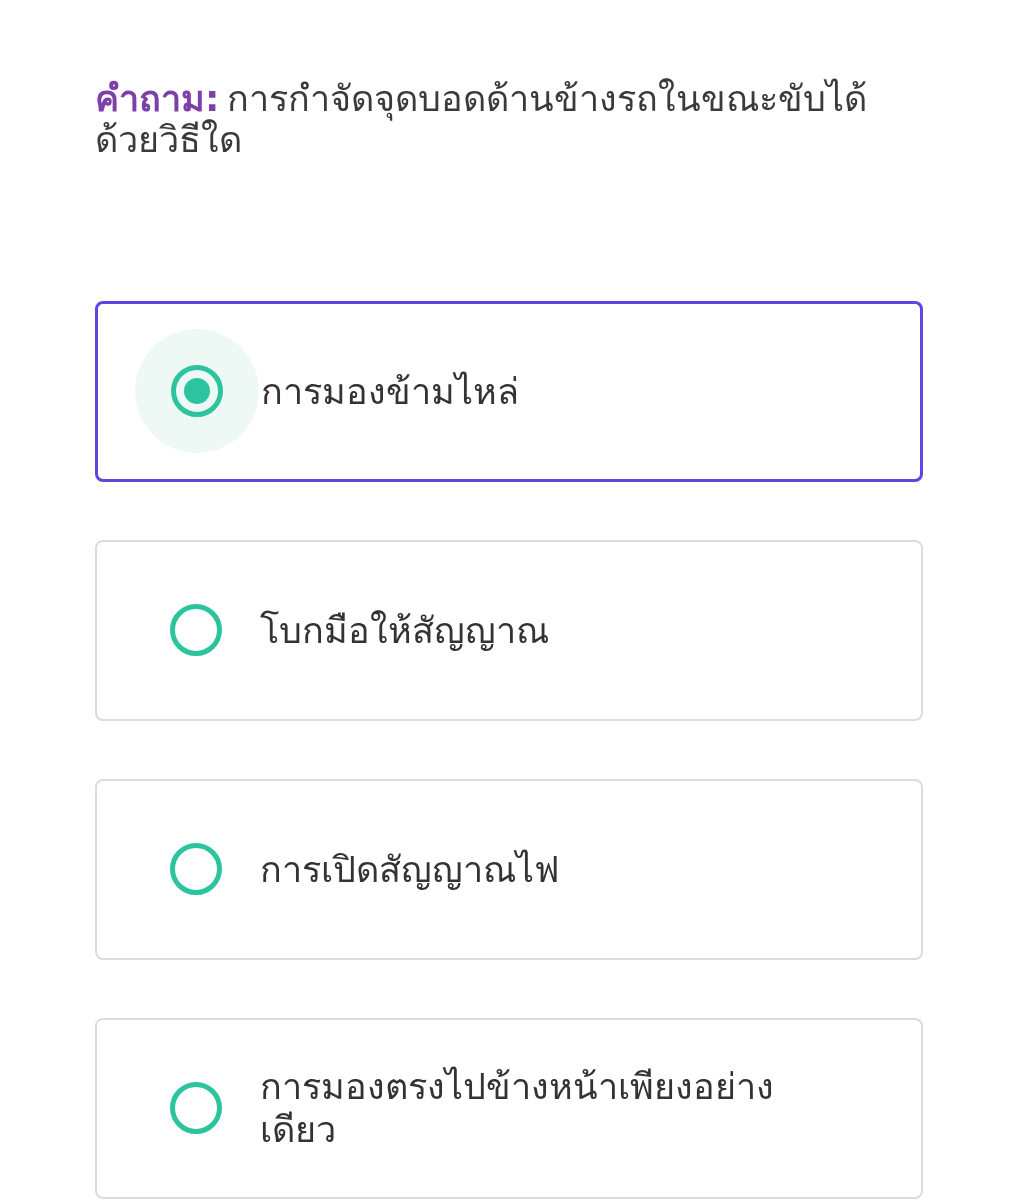 This screenshot has width=1020, height=1203. Describe the element at coordinates (409, 869) in the screenshot. I see `option-label: การเปิดสัญญาณไฟ` at that location.